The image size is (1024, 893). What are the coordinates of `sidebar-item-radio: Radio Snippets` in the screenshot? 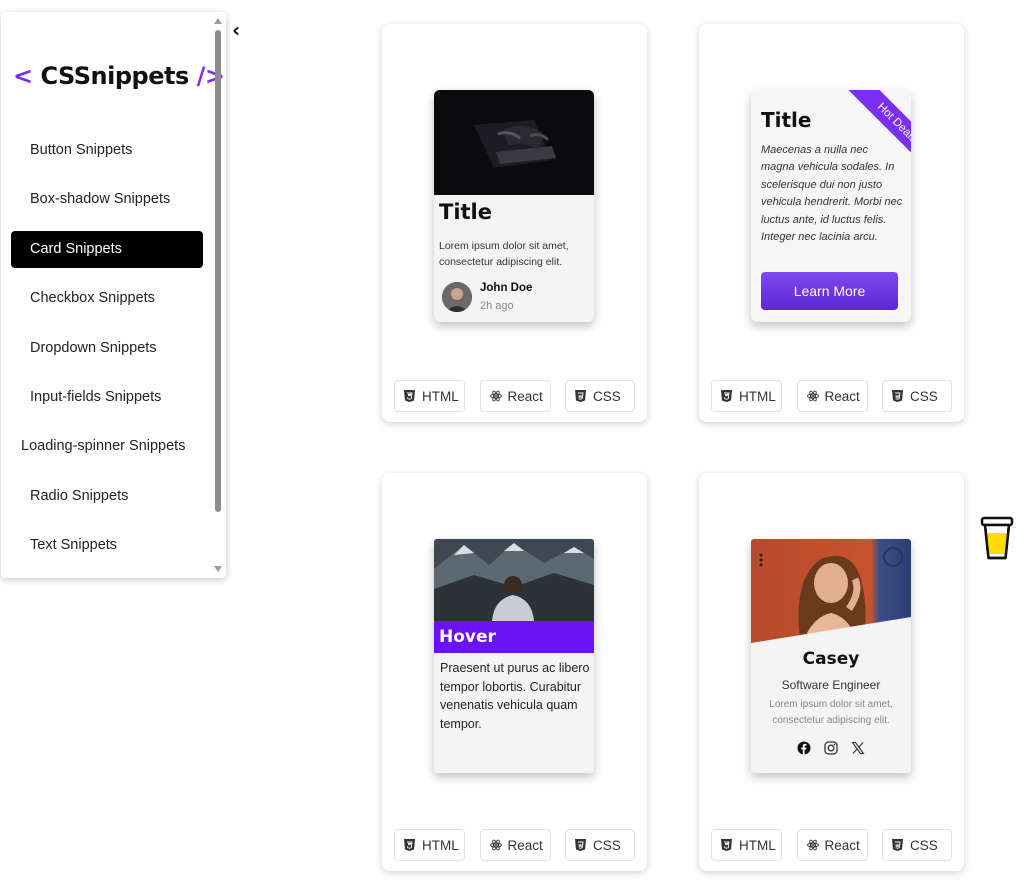 It's located at (107, 496).